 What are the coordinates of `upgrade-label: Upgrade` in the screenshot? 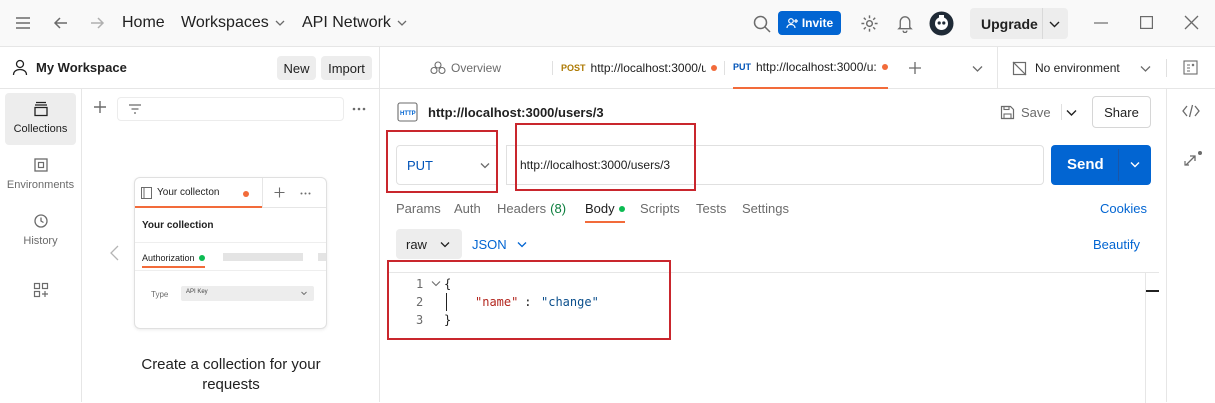 It's located at (1009, 24).